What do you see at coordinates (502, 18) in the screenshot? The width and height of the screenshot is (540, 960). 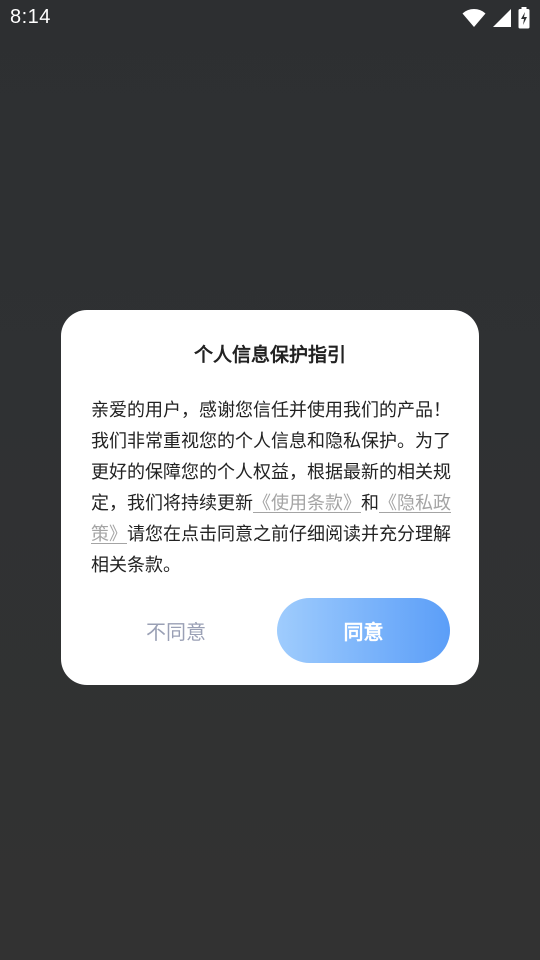 I see `signal-icon` at bounding box center [502, 18].